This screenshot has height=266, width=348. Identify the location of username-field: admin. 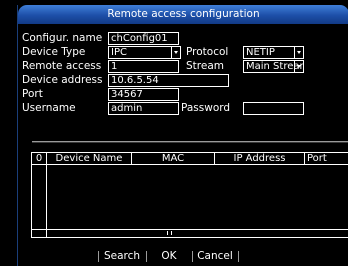
(143, 108).